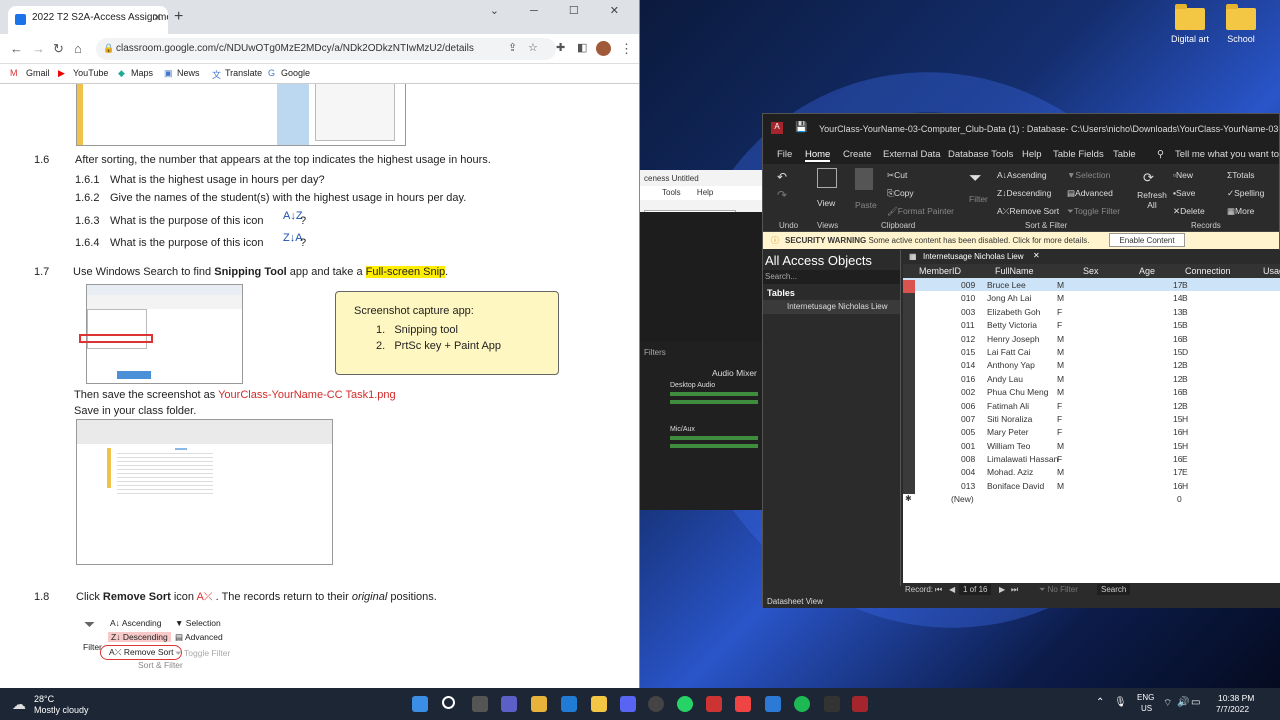  Describe the element at coordinates (569, 704) in the screenshot. I see `edge-icon` at that location.